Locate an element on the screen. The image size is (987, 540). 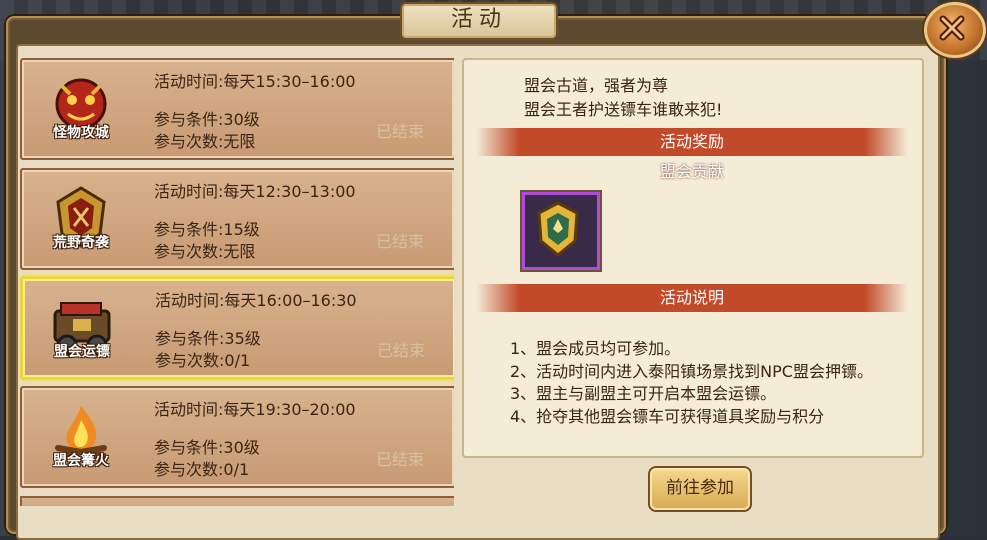
detail-intro-line2: 盟会王者护送镖车谁敢来犯! is located at coordinates (623, 109).